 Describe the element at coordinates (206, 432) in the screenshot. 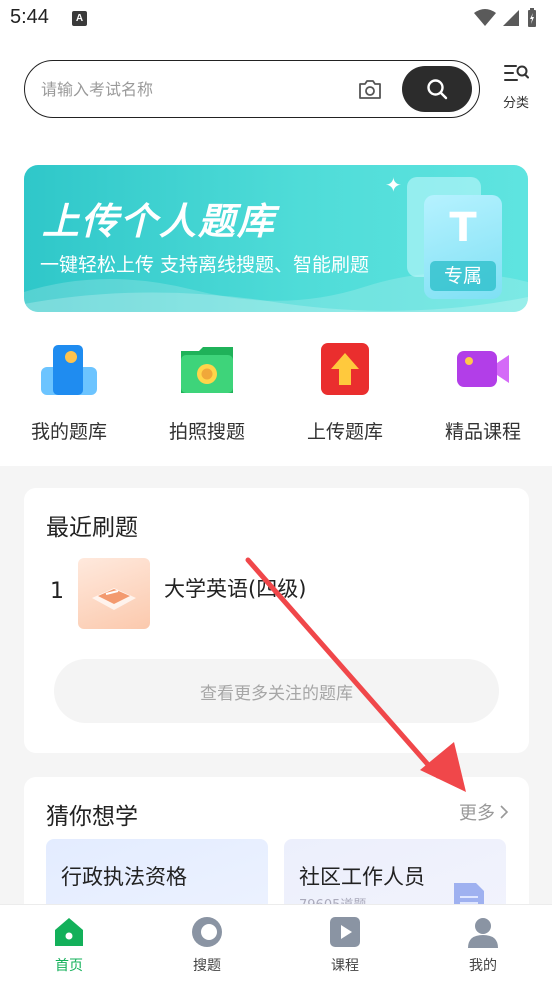

I see `quick-nav-label: 拍照搜题` at that location.